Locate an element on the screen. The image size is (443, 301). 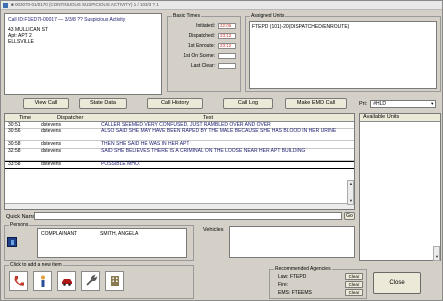
quick-narrative-input is located at coordinates (188, 216).